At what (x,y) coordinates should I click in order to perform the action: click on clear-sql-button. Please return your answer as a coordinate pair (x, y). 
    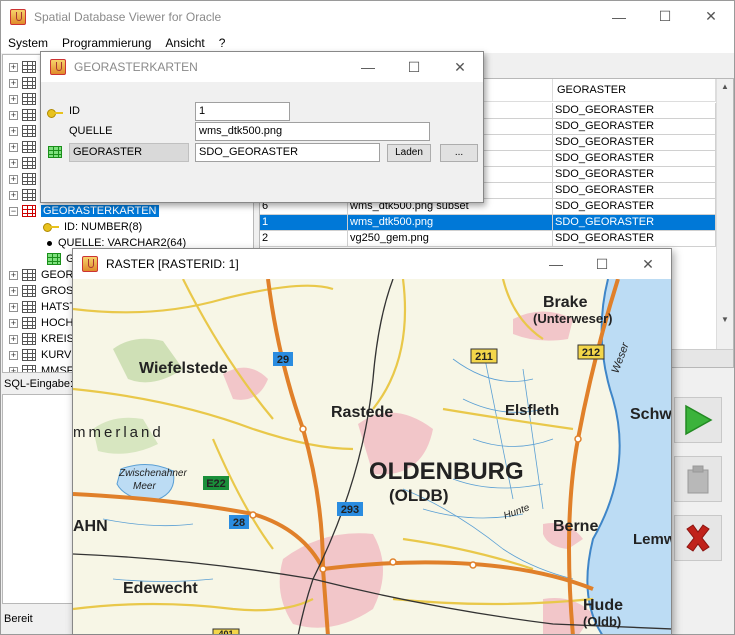
    Looking at the image, I should click on (698, 479).